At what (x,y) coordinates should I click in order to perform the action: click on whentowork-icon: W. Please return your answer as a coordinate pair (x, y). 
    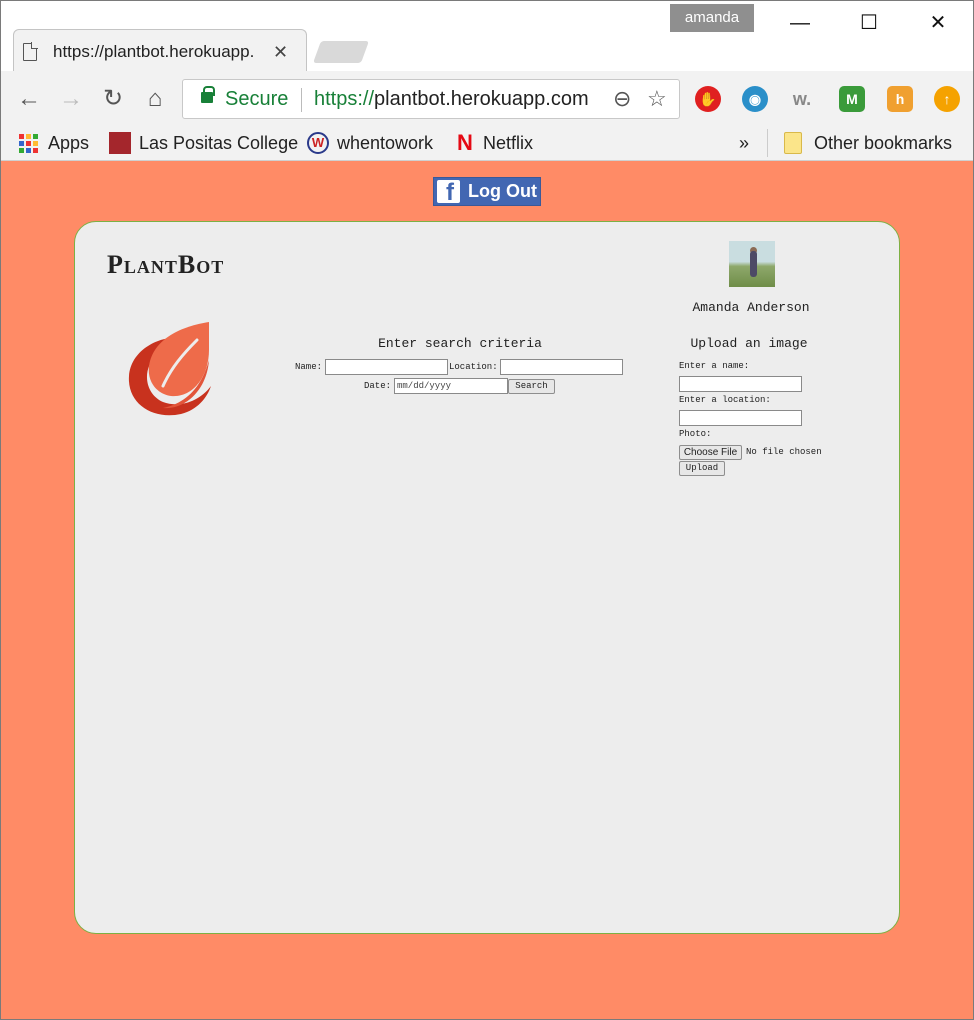
    Looking at the image, I should click on (318, 143).